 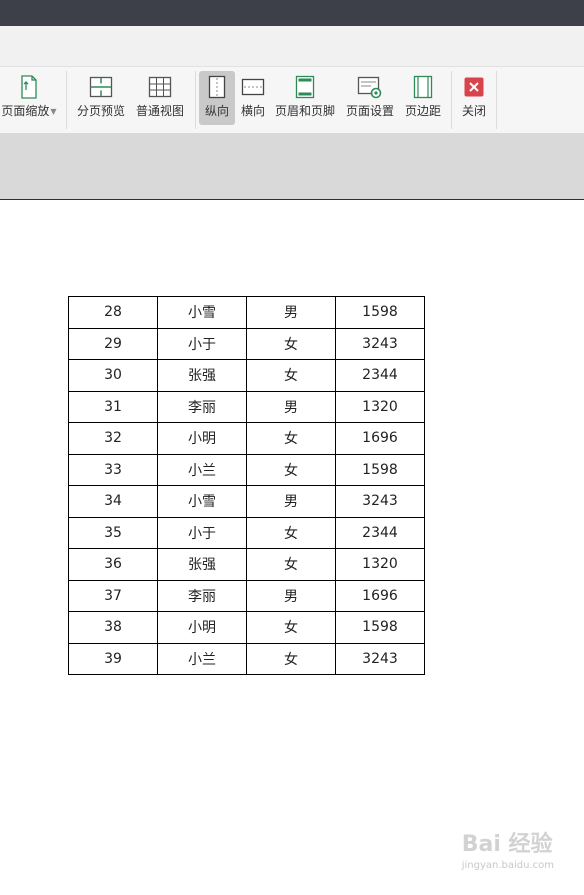 I want to click on table-cell-name: 小兰, so click(x=202, y=469).